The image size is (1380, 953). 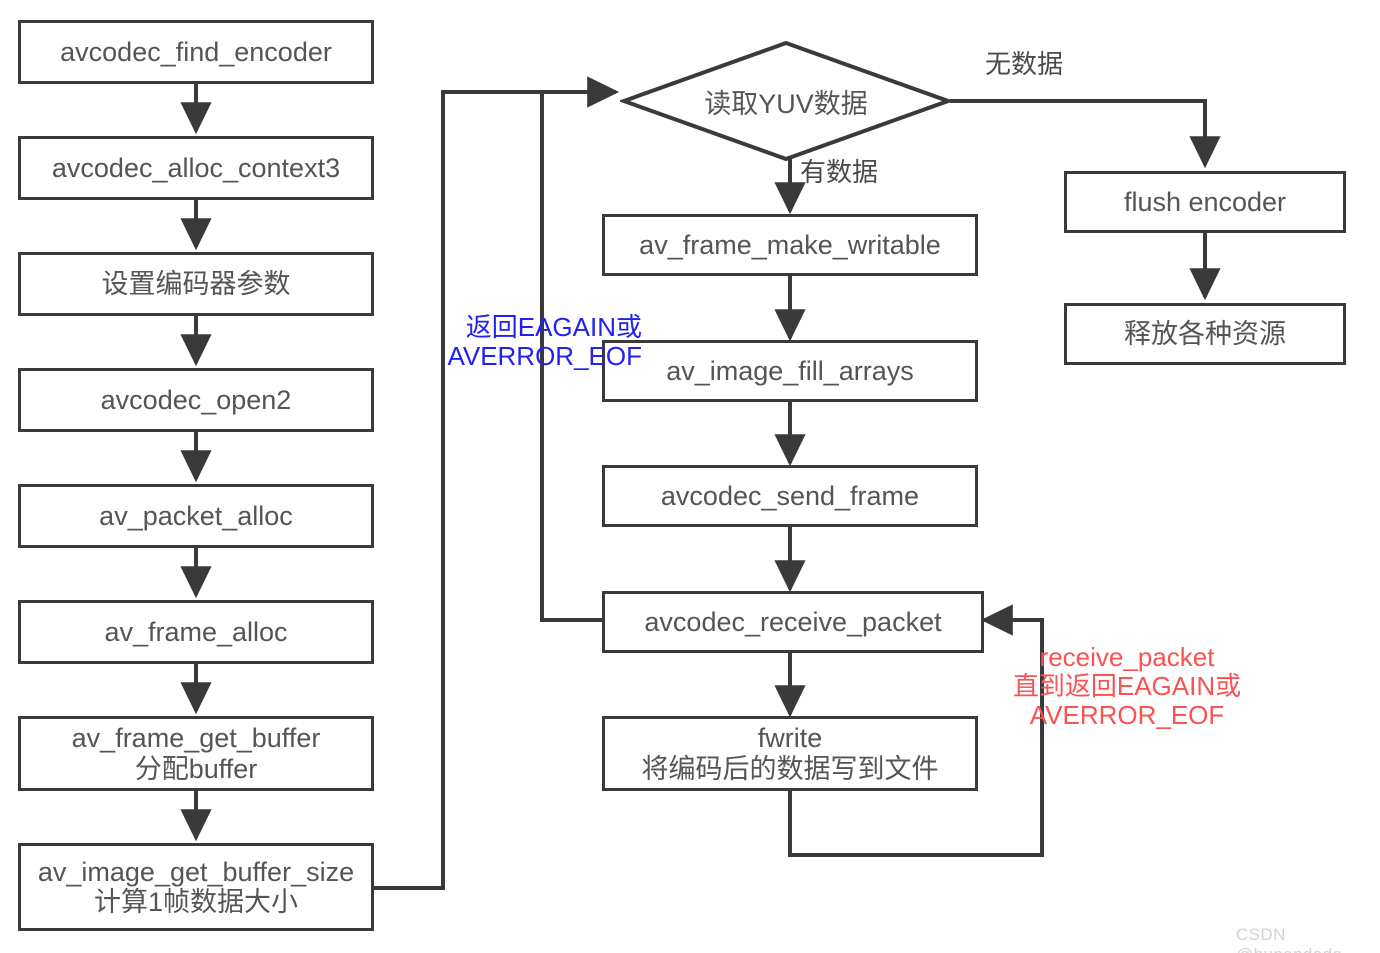 I want to click on node-av-frame-alloc: av_frame_alloc, so click(x=196, y=632).